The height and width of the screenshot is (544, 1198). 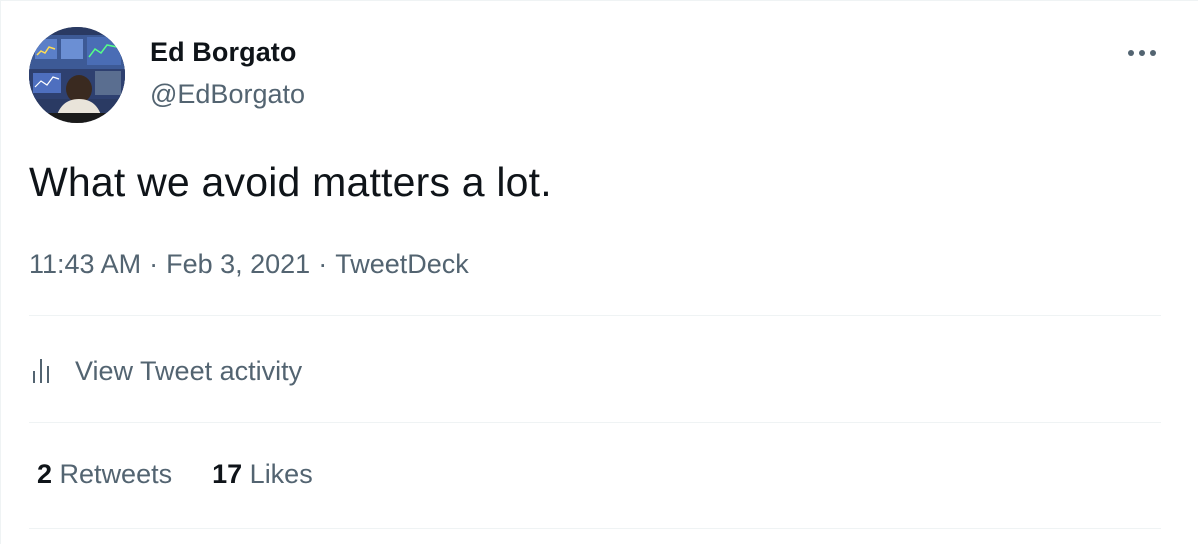 What do you see at coordinates (238, 264) in the screenshot?
I see `tweet-date: Feb 3, 2021` at bounding box center [238, 264].